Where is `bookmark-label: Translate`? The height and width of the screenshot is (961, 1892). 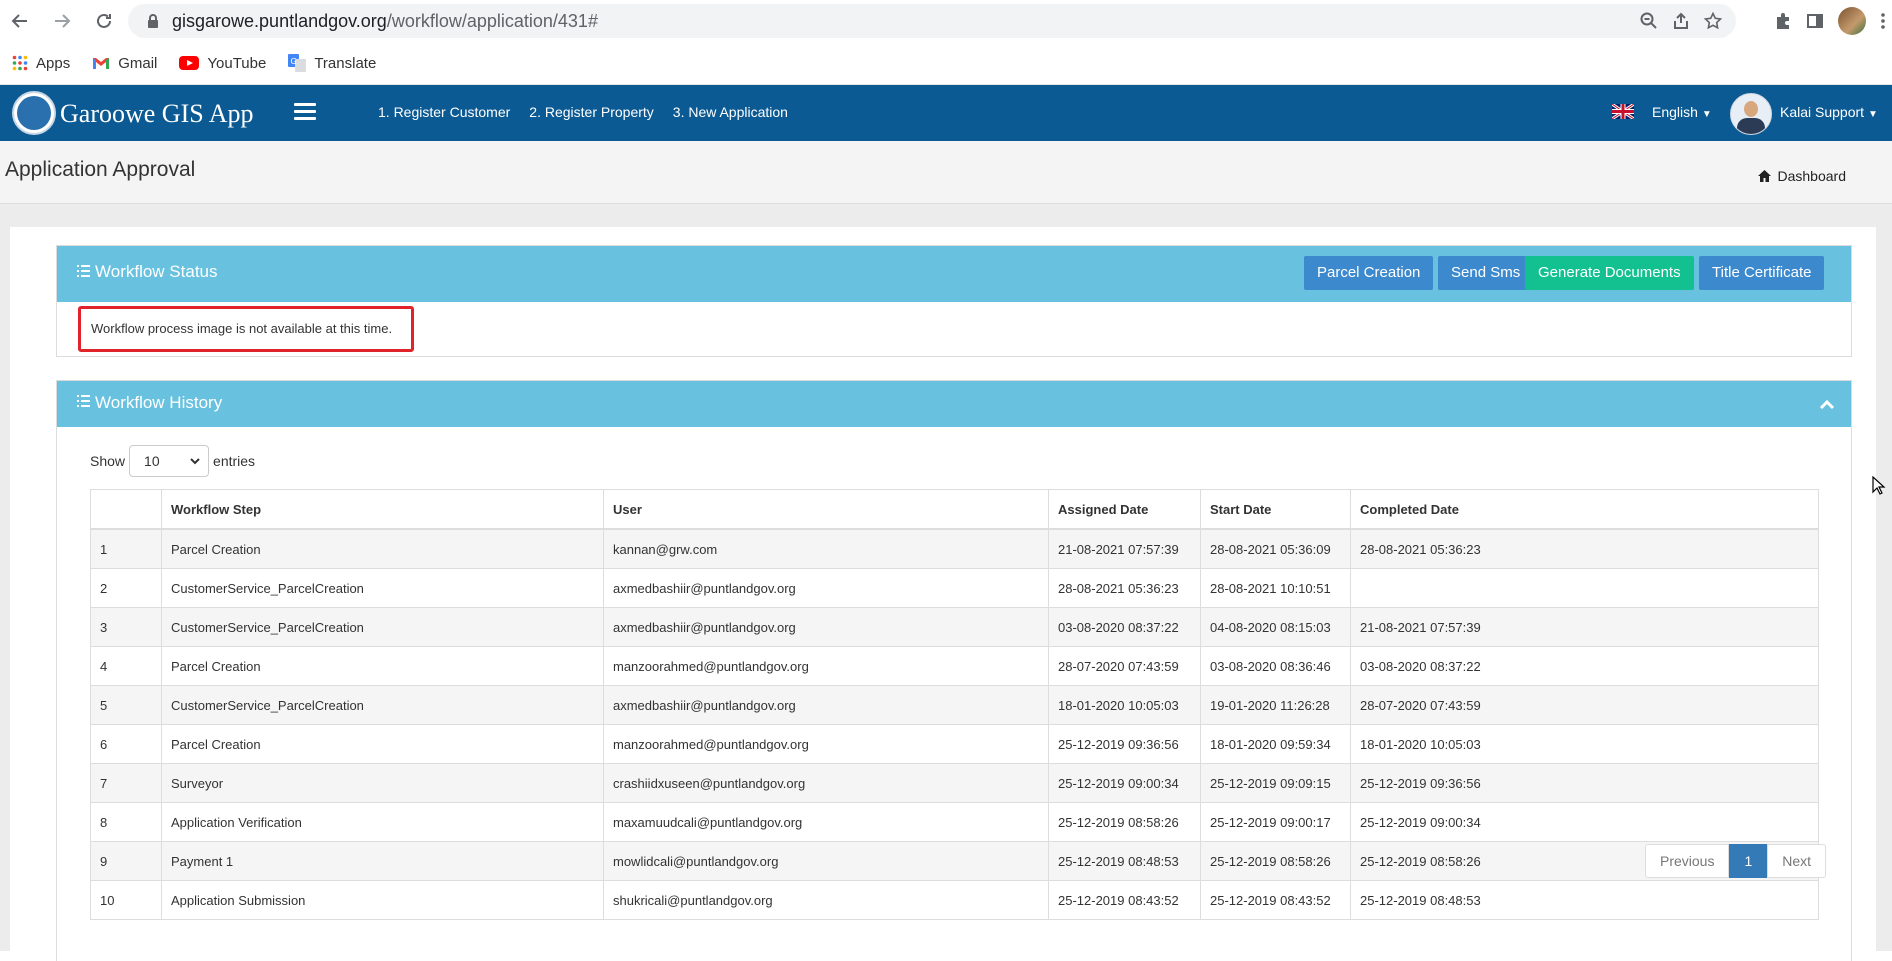
bookmark-label: Translate is located at coordinates (345, 63).